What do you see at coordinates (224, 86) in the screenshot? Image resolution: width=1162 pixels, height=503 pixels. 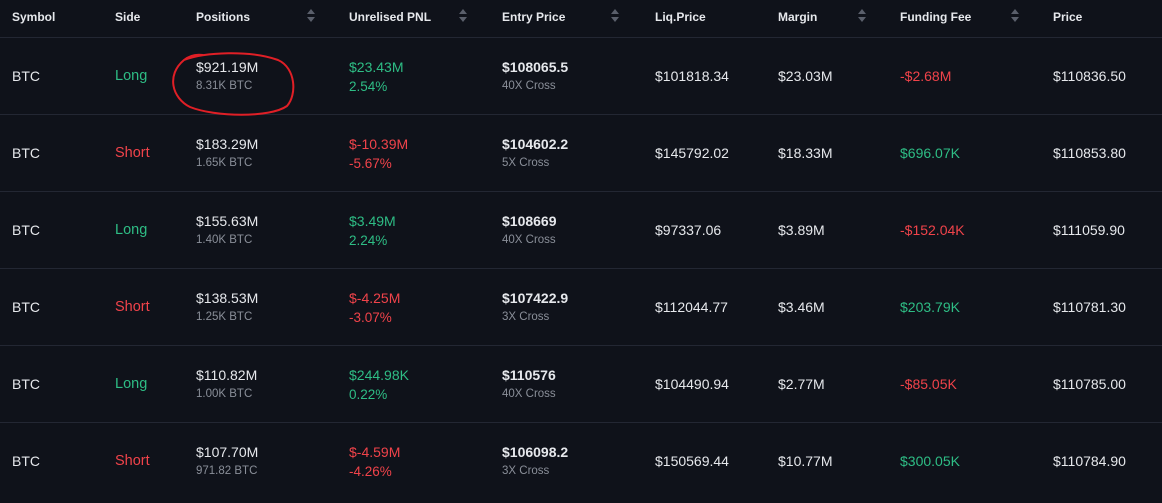 I see `position-btc: 8.31K BTC` at bounding box center [224, 86].